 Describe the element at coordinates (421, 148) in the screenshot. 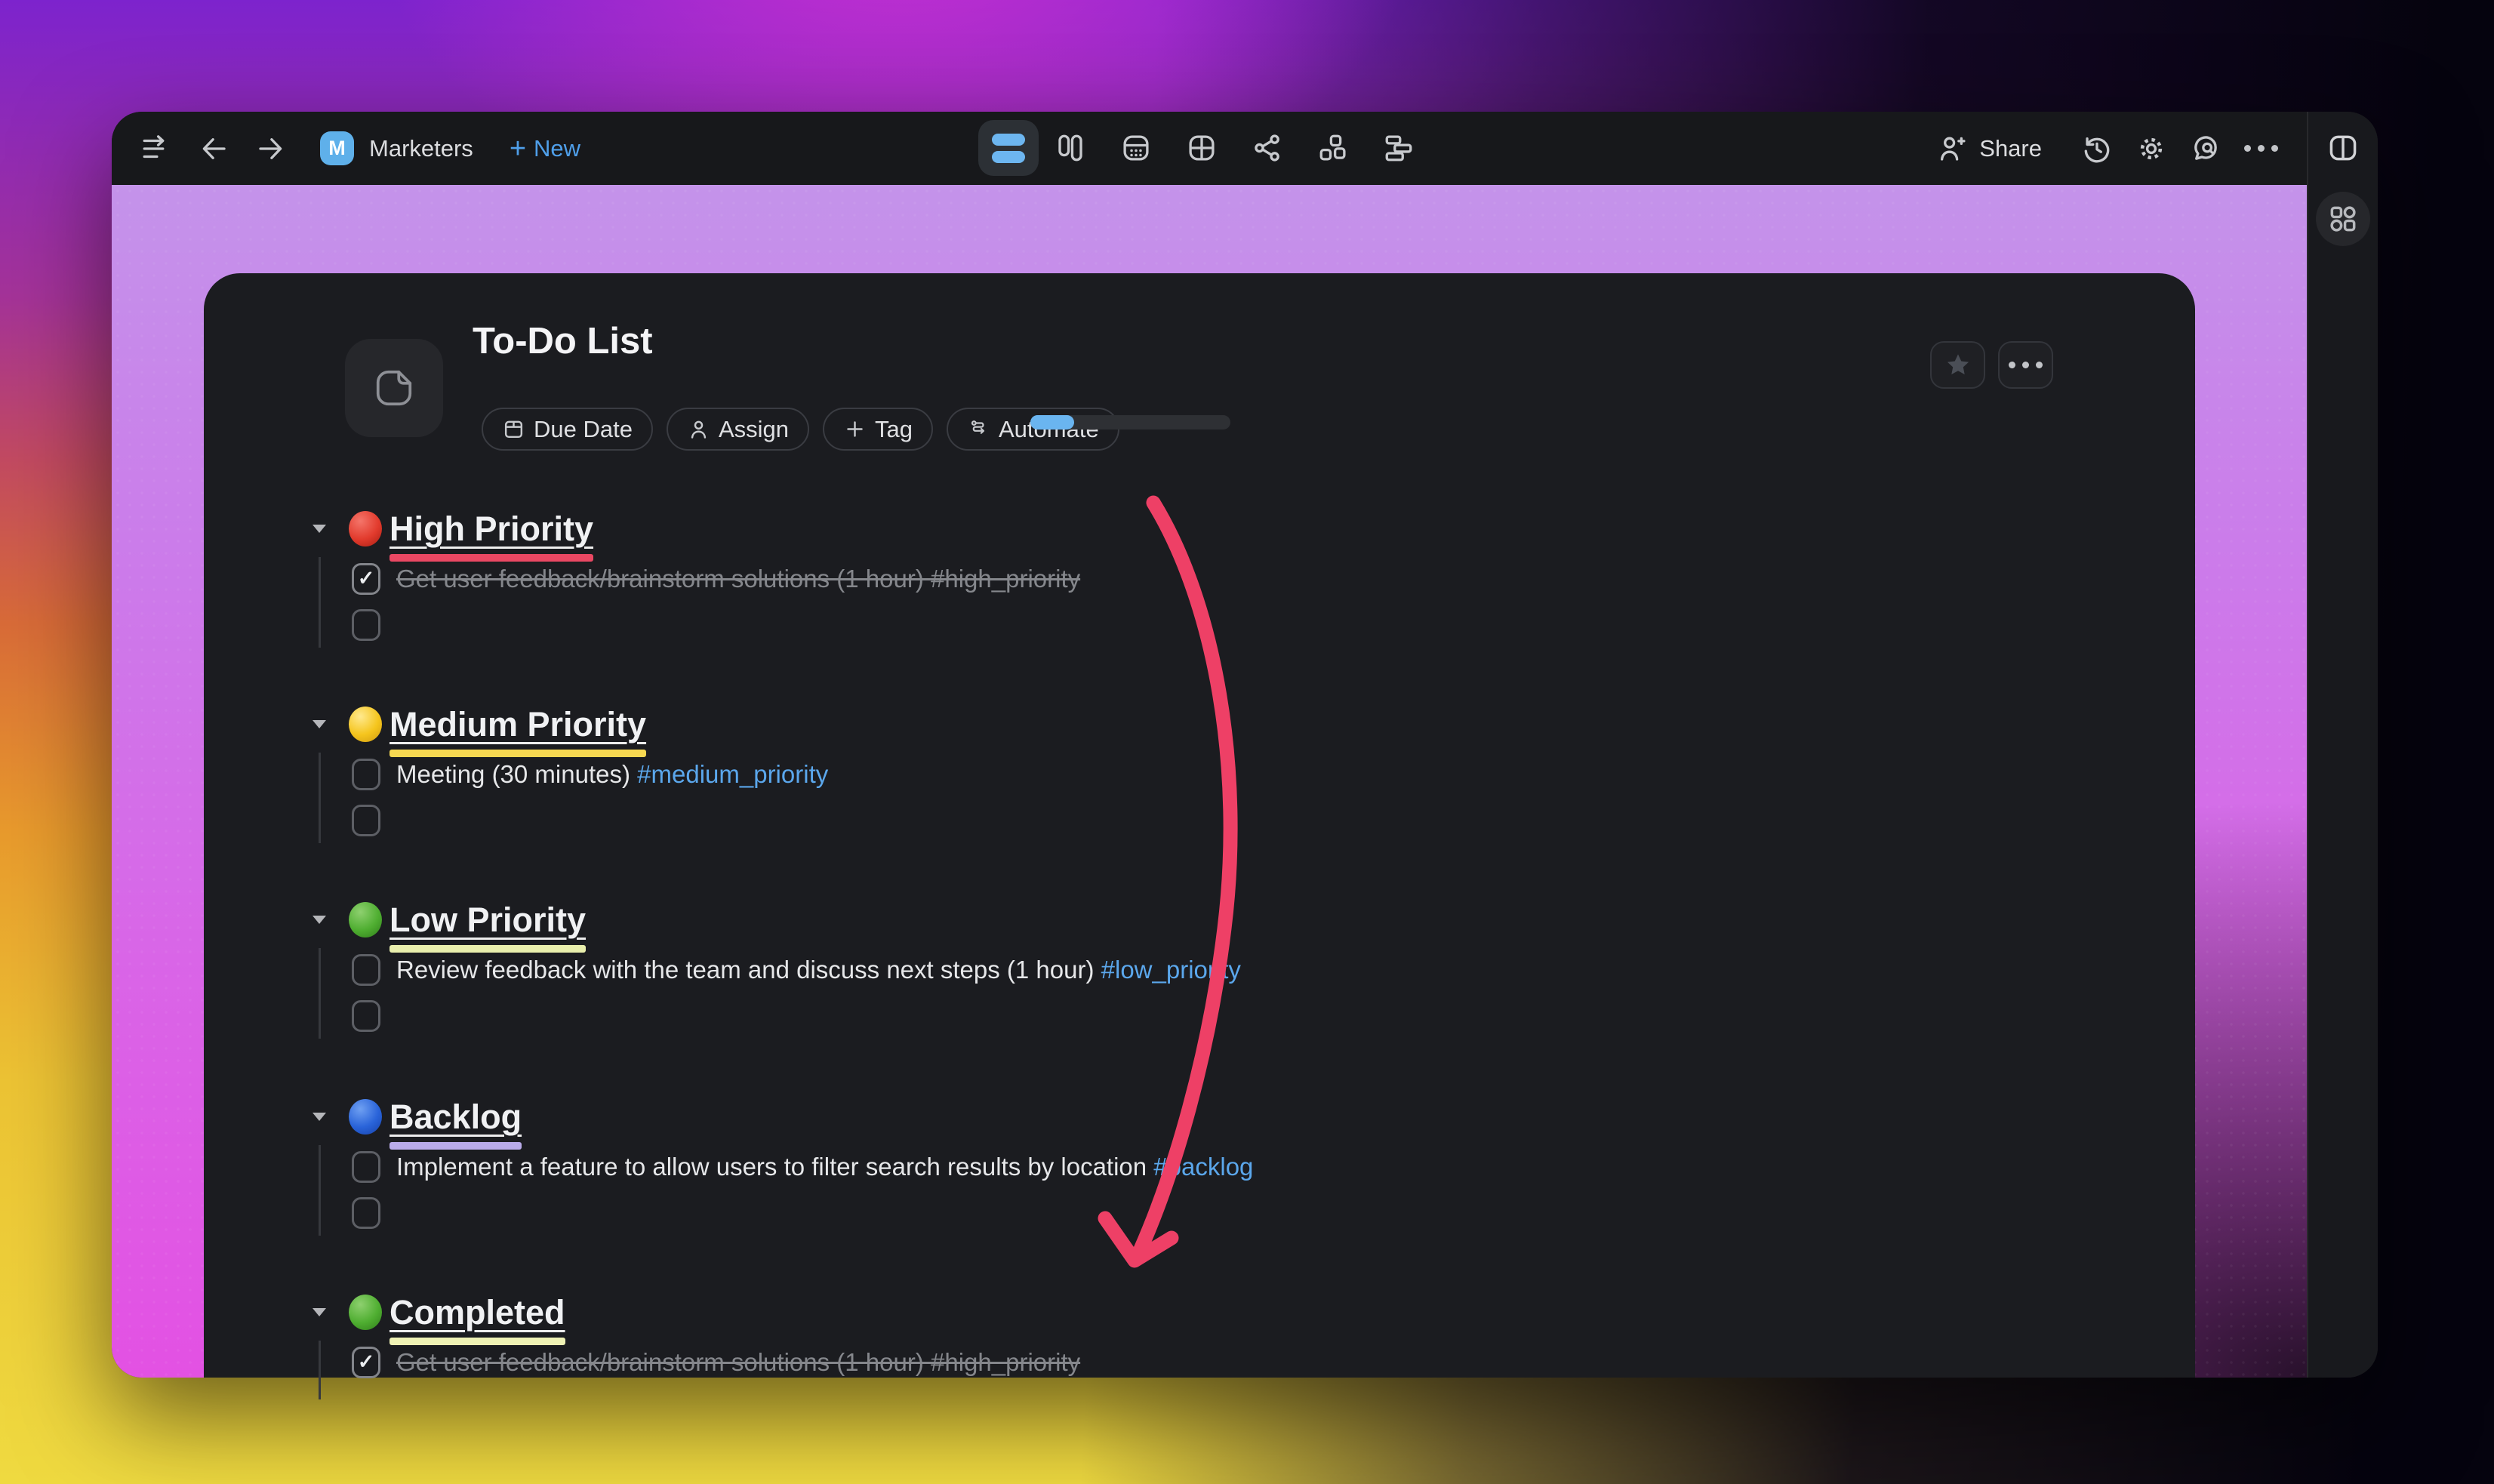

I see `workspace-name: Marketers` at that location.